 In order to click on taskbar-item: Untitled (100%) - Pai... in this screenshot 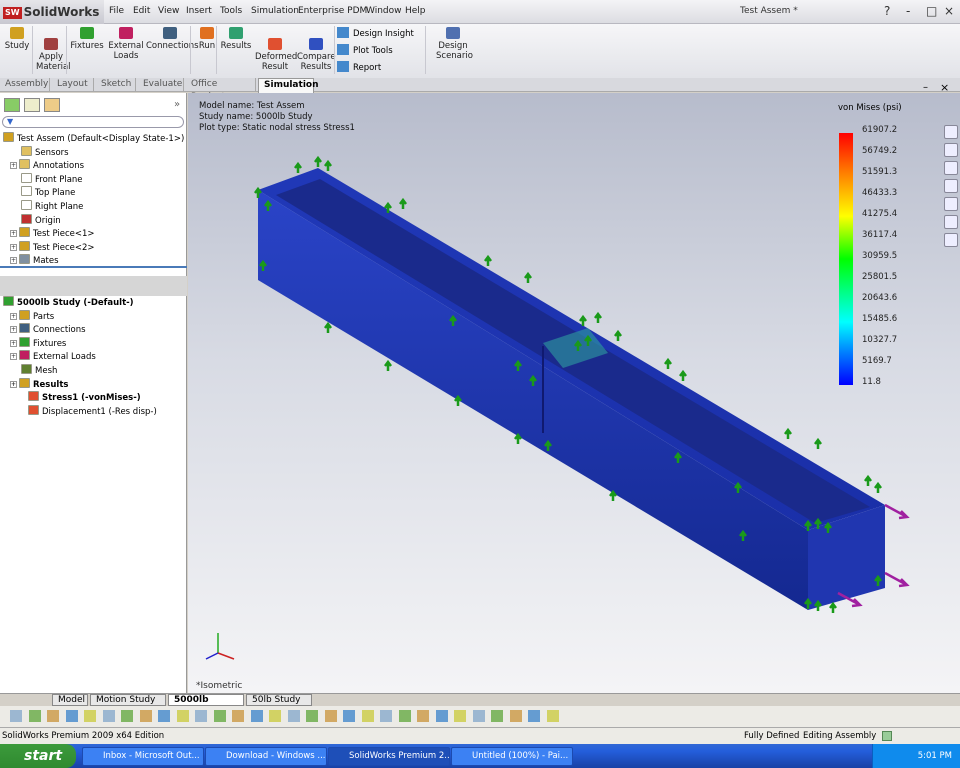, I will do `click(512, 756)`.